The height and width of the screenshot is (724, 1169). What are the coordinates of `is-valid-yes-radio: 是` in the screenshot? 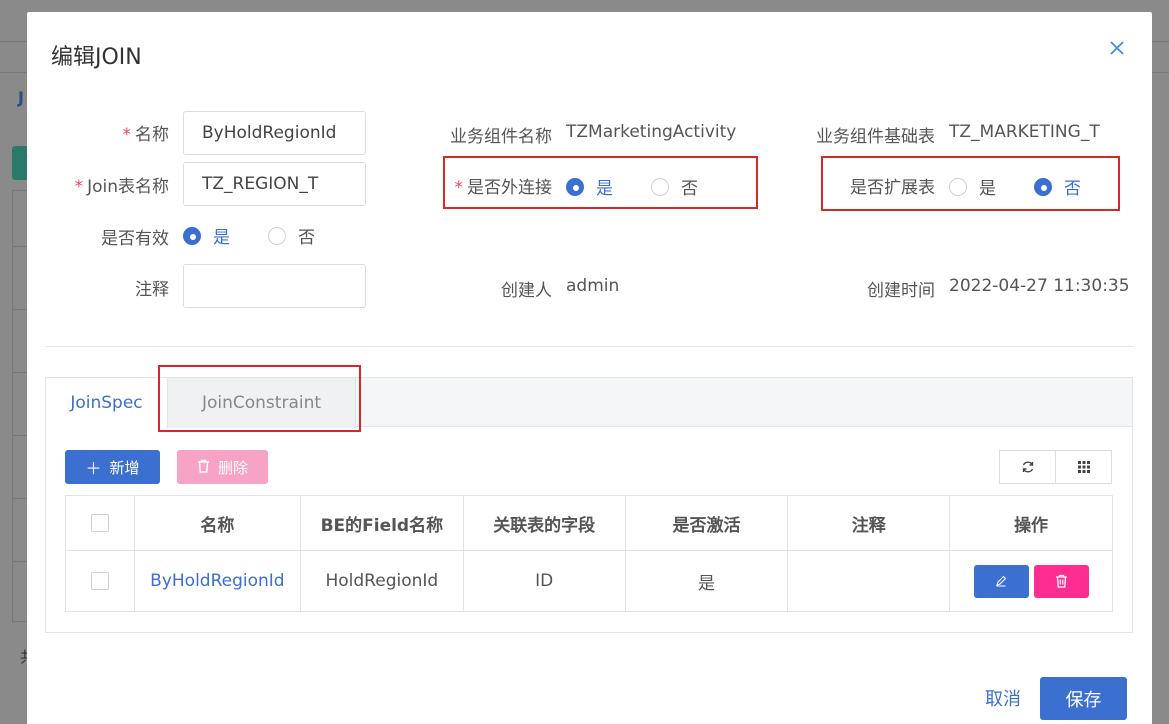 It's located at (206, 235).